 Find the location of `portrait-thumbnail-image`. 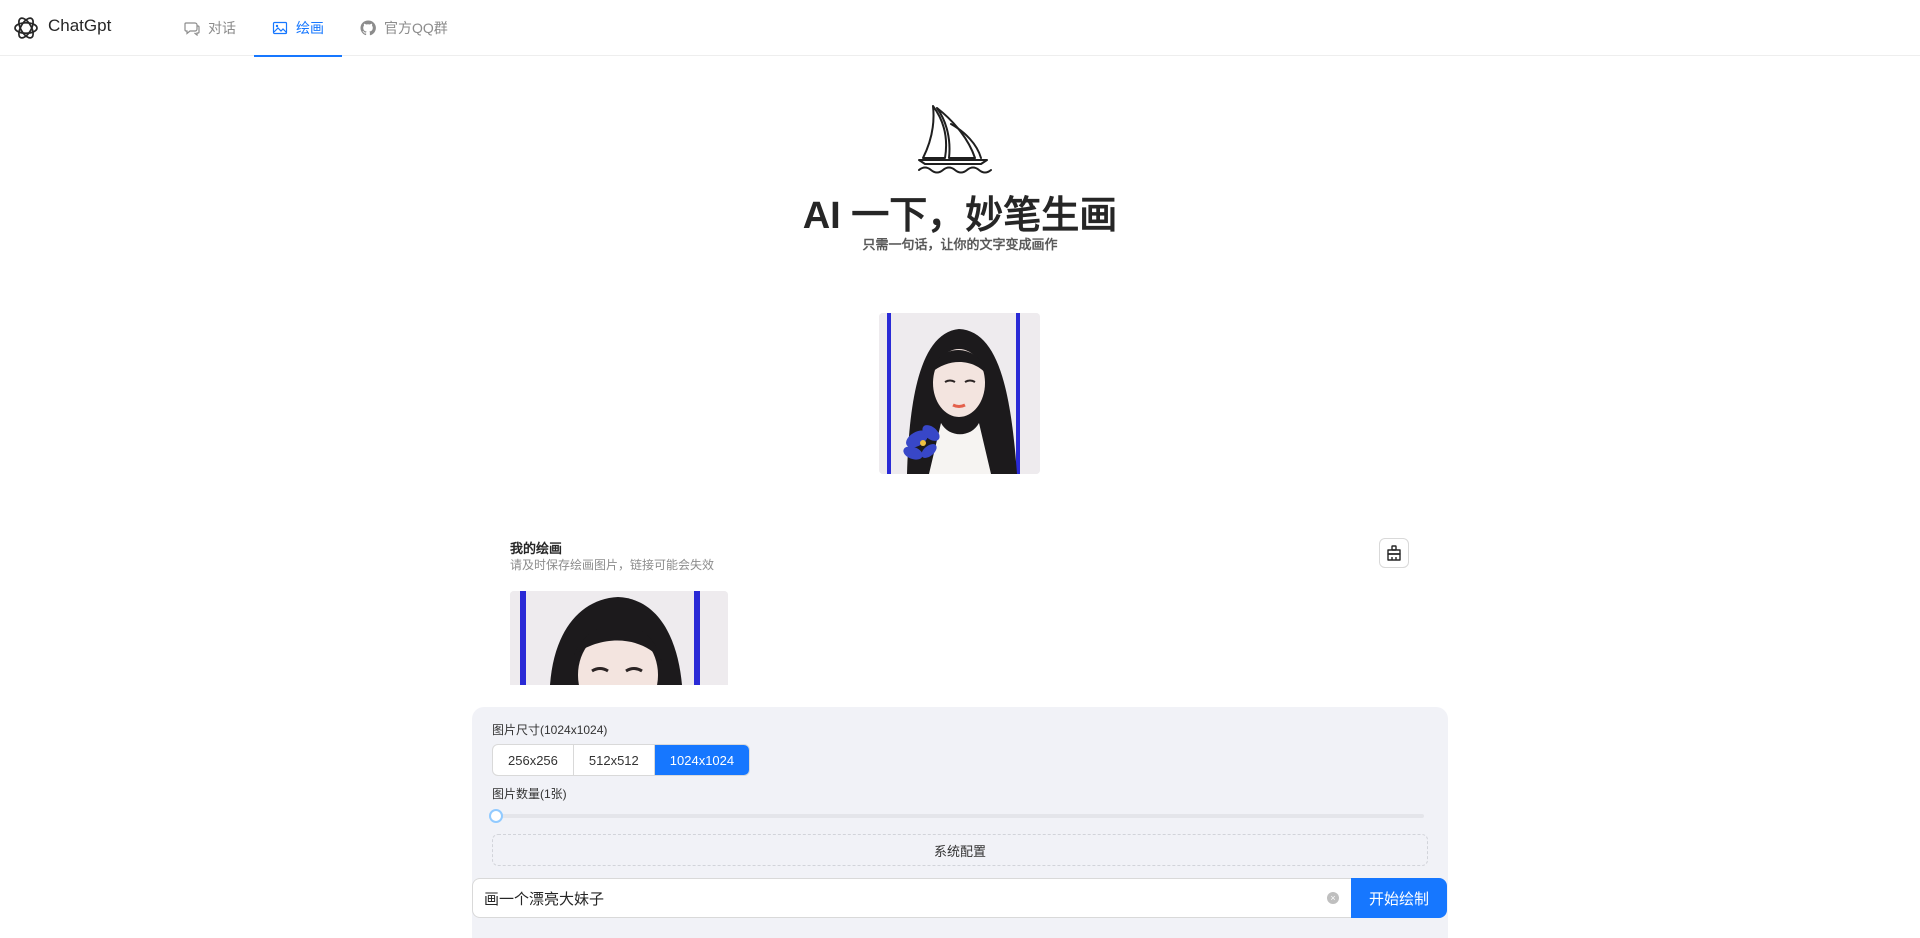

portrait-thumbnail-image is located at coordinates (619, 638).